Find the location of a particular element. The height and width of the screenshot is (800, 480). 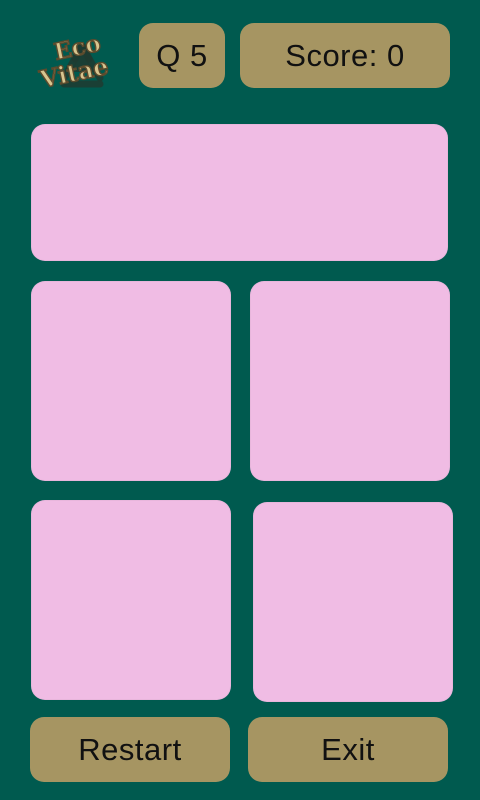

logo-text-vitae: Vitae is located at coordinates (73, 72).